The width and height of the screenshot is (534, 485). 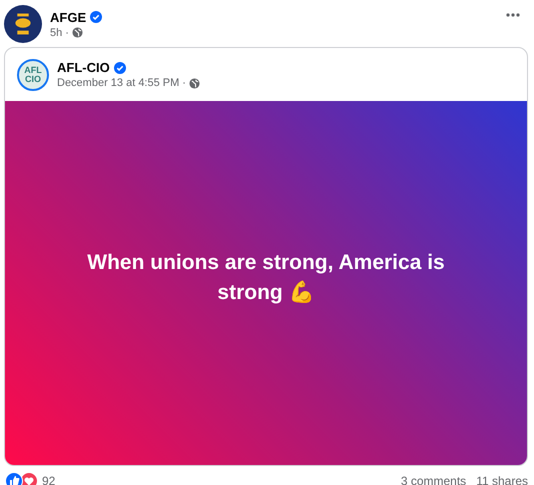 What do you see at coordinates (68, 17) in the screenshot?
I see `author-name: AFGE` at bounding box center [68, 17].